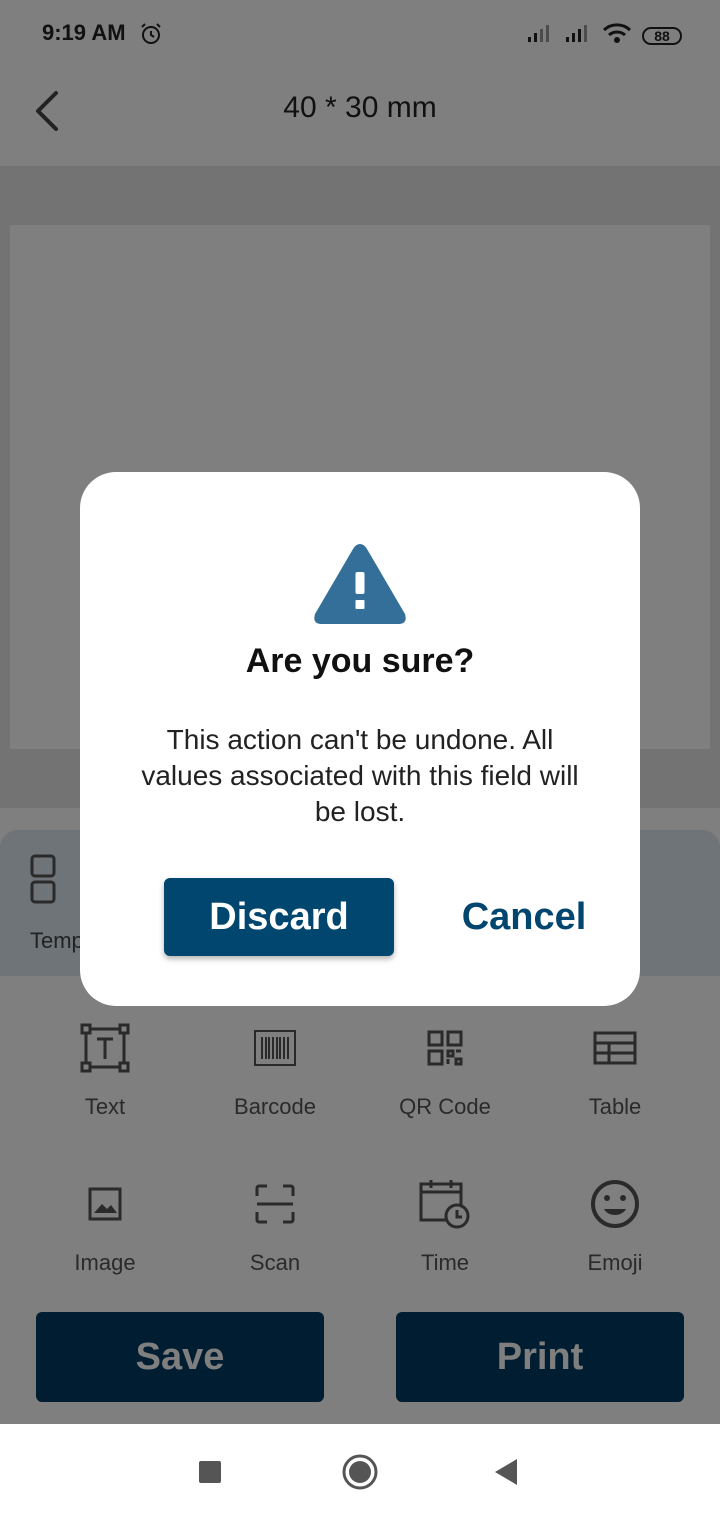 Image resolution: width=720 pixels, height=1520 pixels. I want to click on square-icon, so click(210, 1472).